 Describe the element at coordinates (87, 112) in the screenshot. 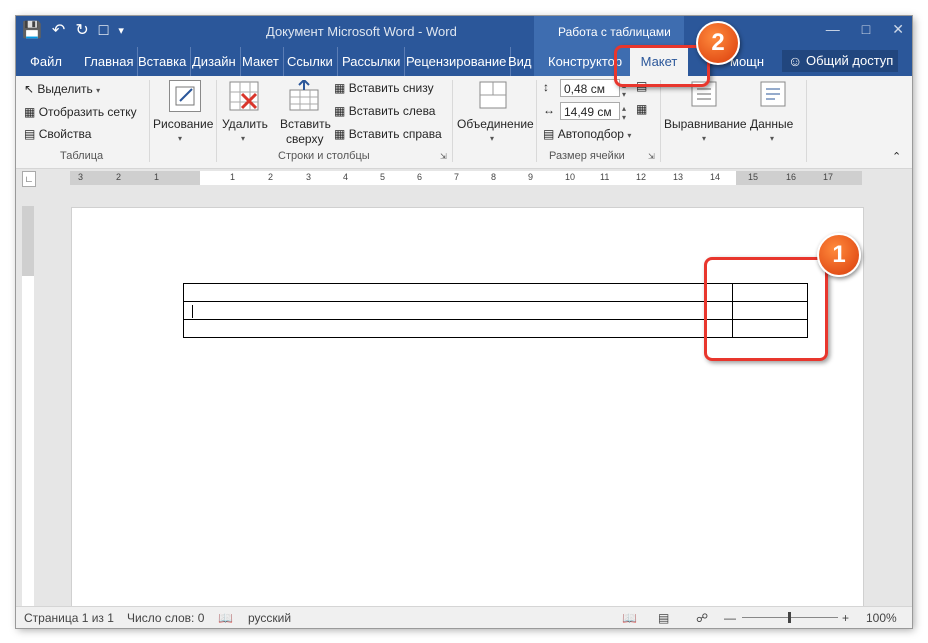

I see `show-grid-label: Отобразить сетку` at that location.